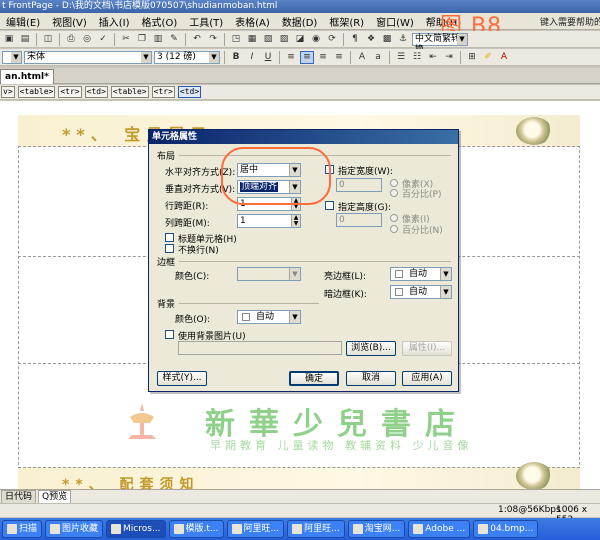  I want to click on paste-icon: ▥, so click(158, 39).